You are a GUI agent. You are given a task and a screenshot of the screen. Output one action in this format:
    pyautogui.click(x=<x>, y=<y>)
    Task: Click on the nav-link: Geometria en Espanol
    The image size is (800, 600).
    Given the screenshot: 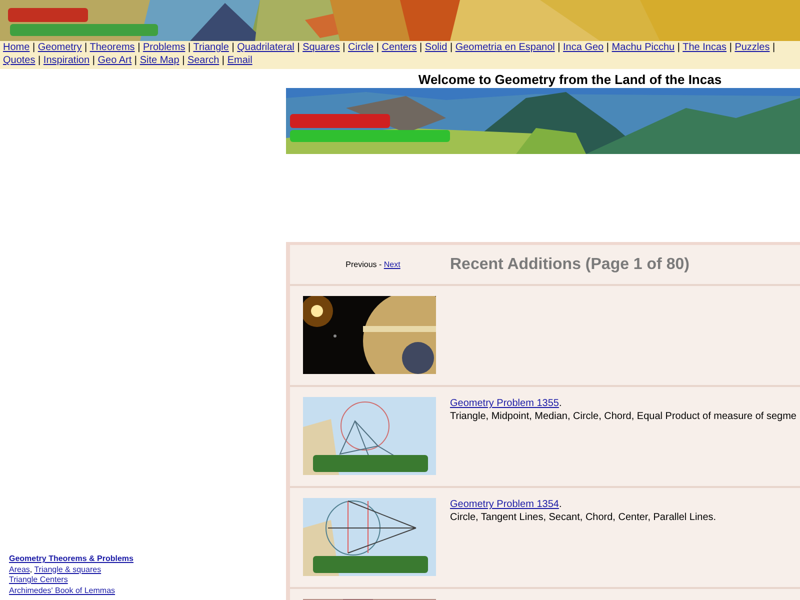 What is the action you would take?
    pyautogui.click(x=505, y=47)
    